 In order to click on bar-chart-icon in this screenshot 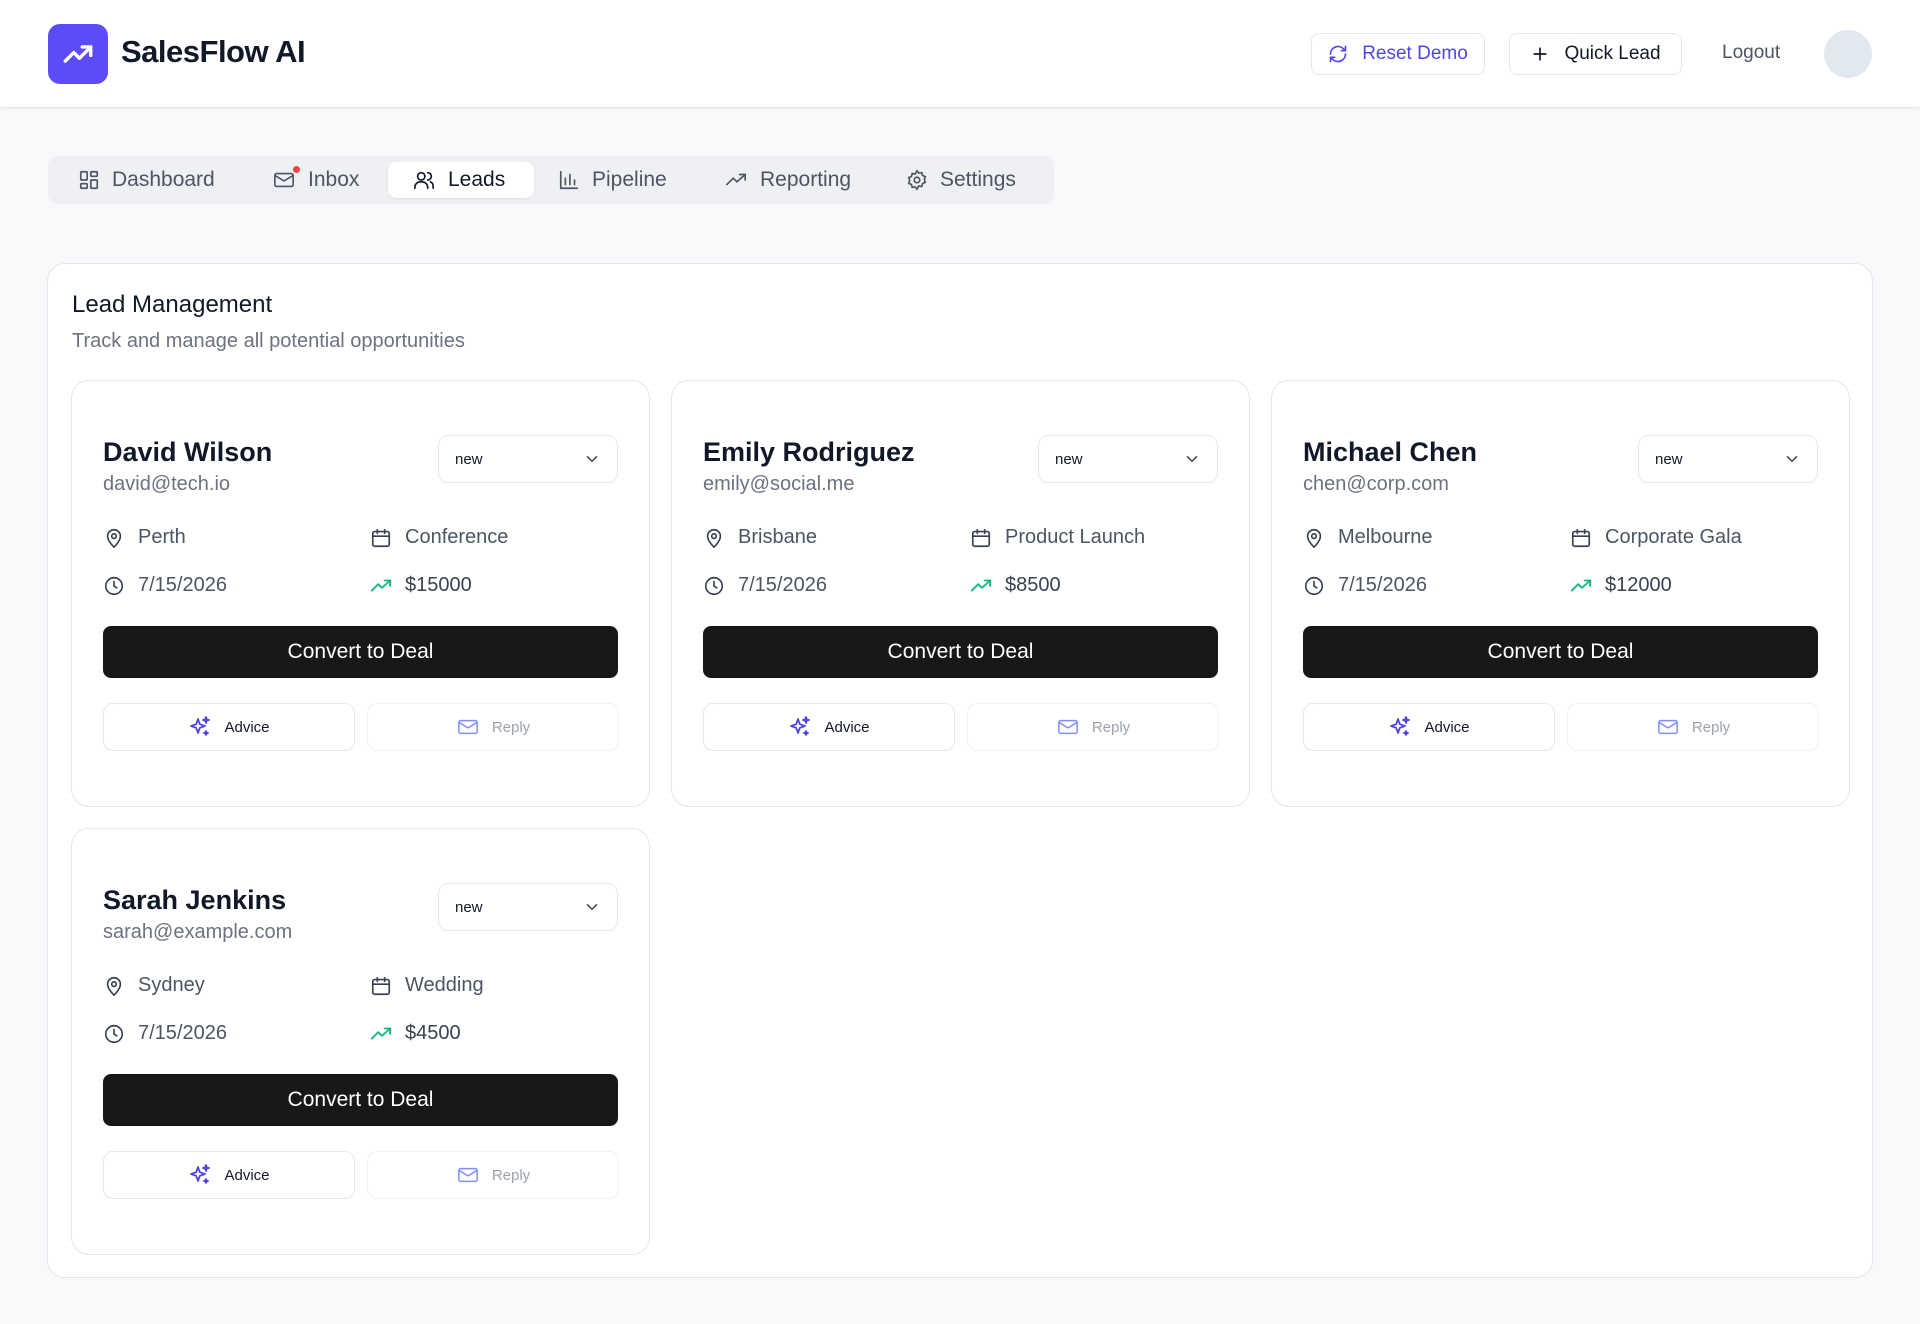, I will do `click(569, 180)`.